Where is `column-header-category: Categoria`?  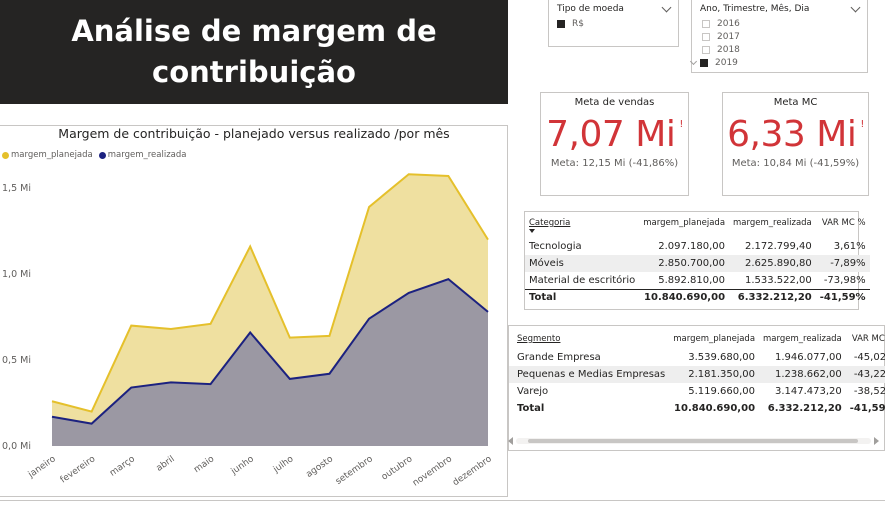
column-header-category: Categoria is located at coordinates (582, 228).